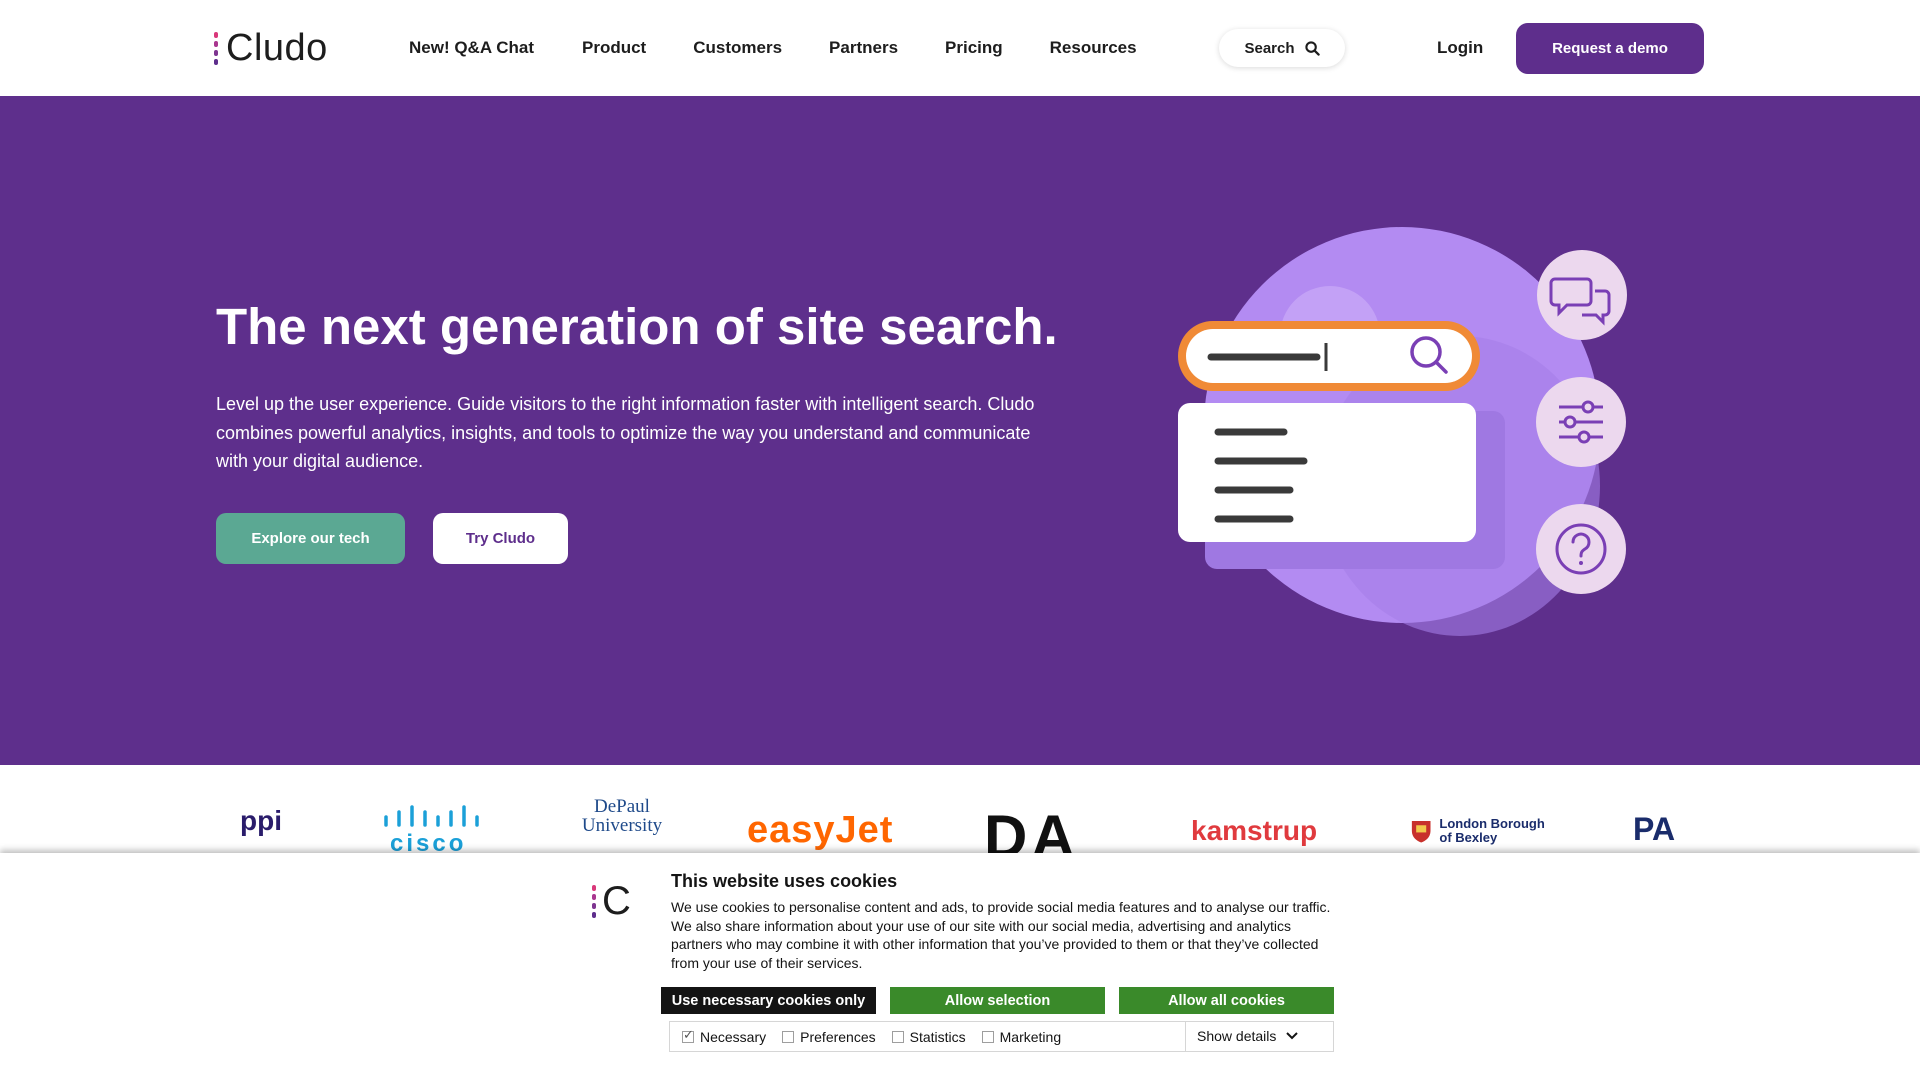  Describe the element at coordinates (1421, 831) in the screenshot. I see `bexley-crest-icon` at that location.